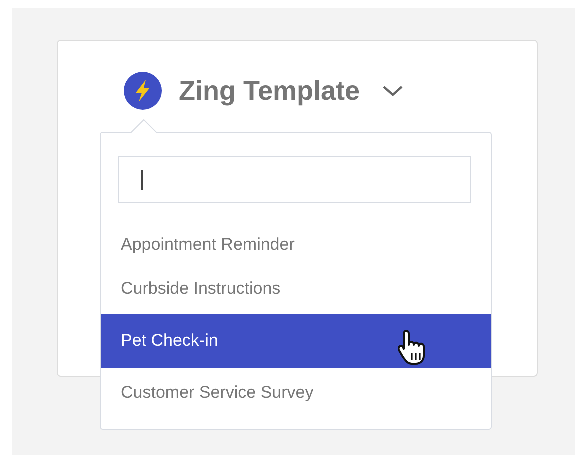  Describe the element at coordinates (393, 91) in the screenshot. I see `chevron-down-icon` at that location.